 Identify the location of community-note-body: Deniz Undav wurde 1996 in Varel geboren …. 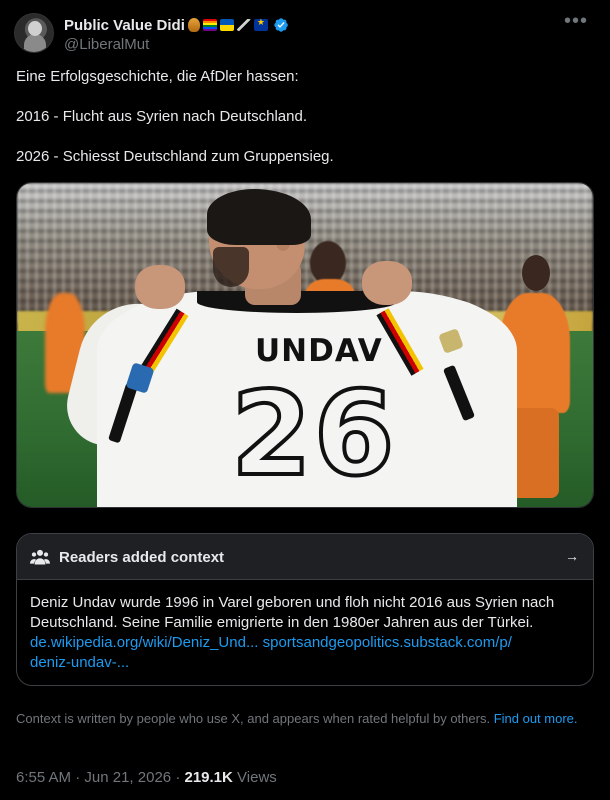
(305, 626).